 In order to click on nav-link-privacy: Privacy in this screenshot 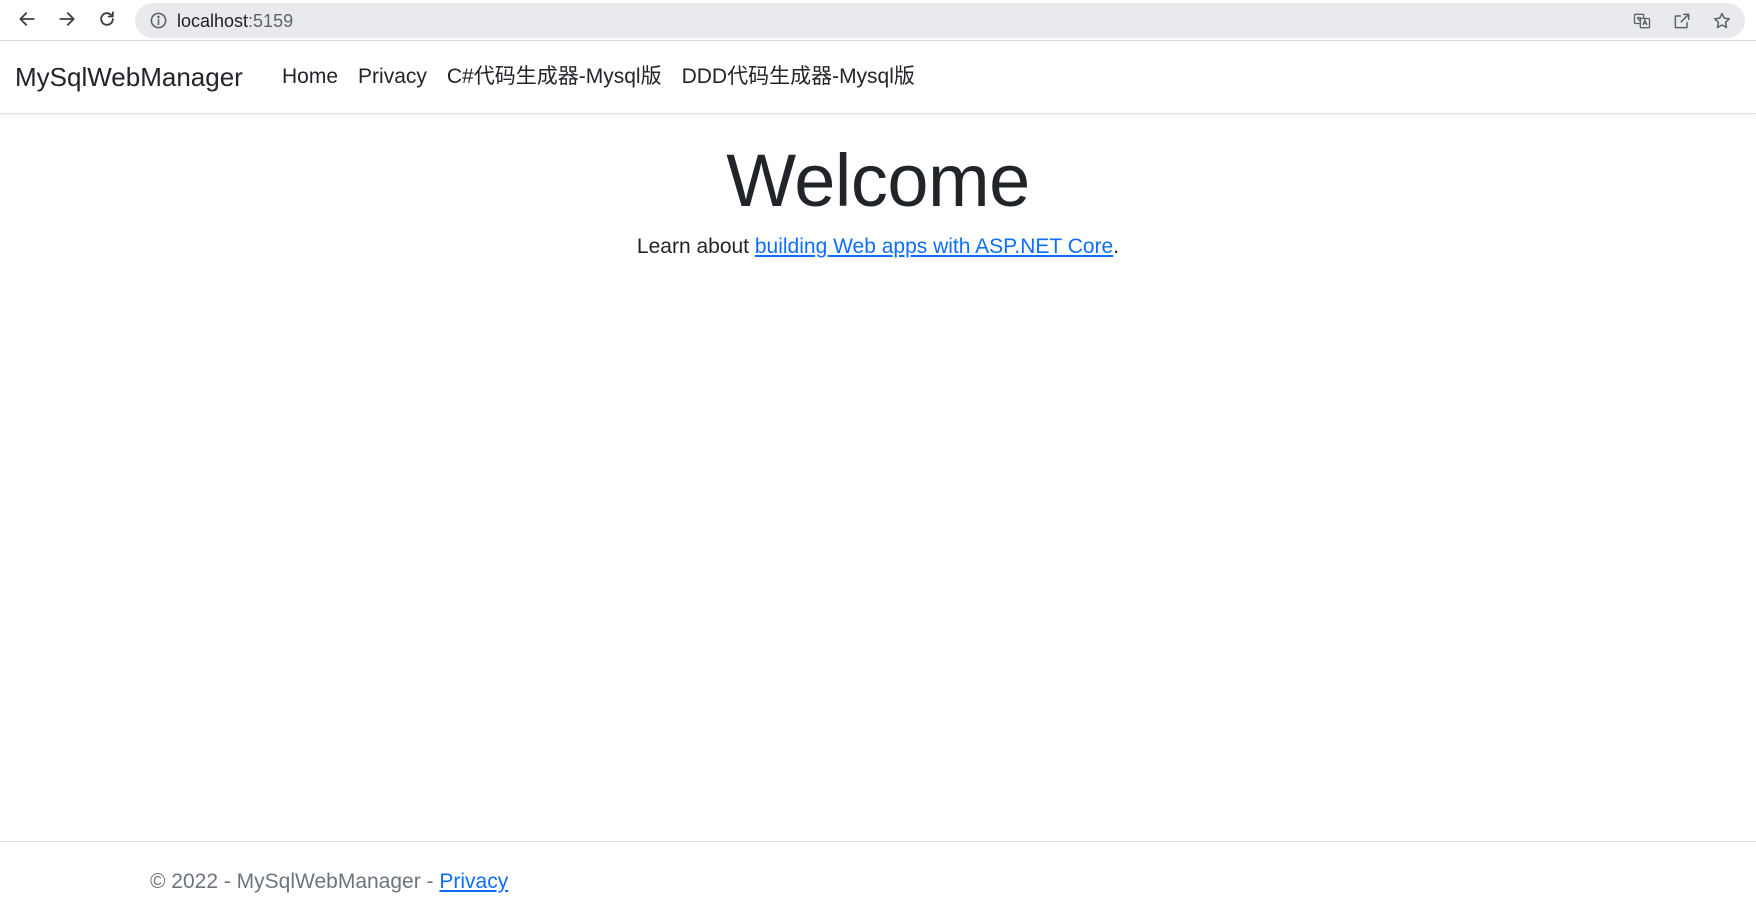, I will do `click(392, 77)`.